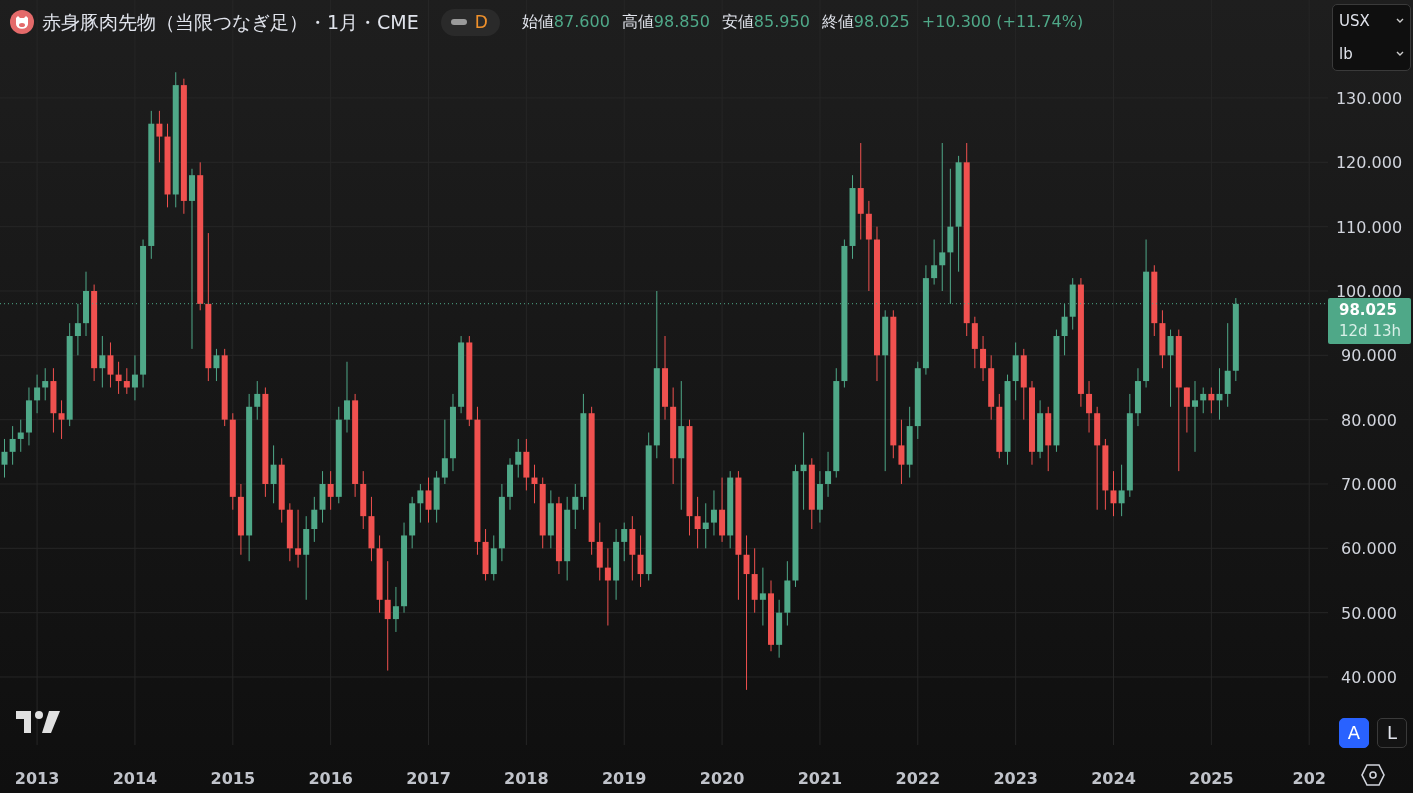  Describe the element at coordinates (737, 22) in the screenshot. I see `ohlc-label: 安値` at that location.